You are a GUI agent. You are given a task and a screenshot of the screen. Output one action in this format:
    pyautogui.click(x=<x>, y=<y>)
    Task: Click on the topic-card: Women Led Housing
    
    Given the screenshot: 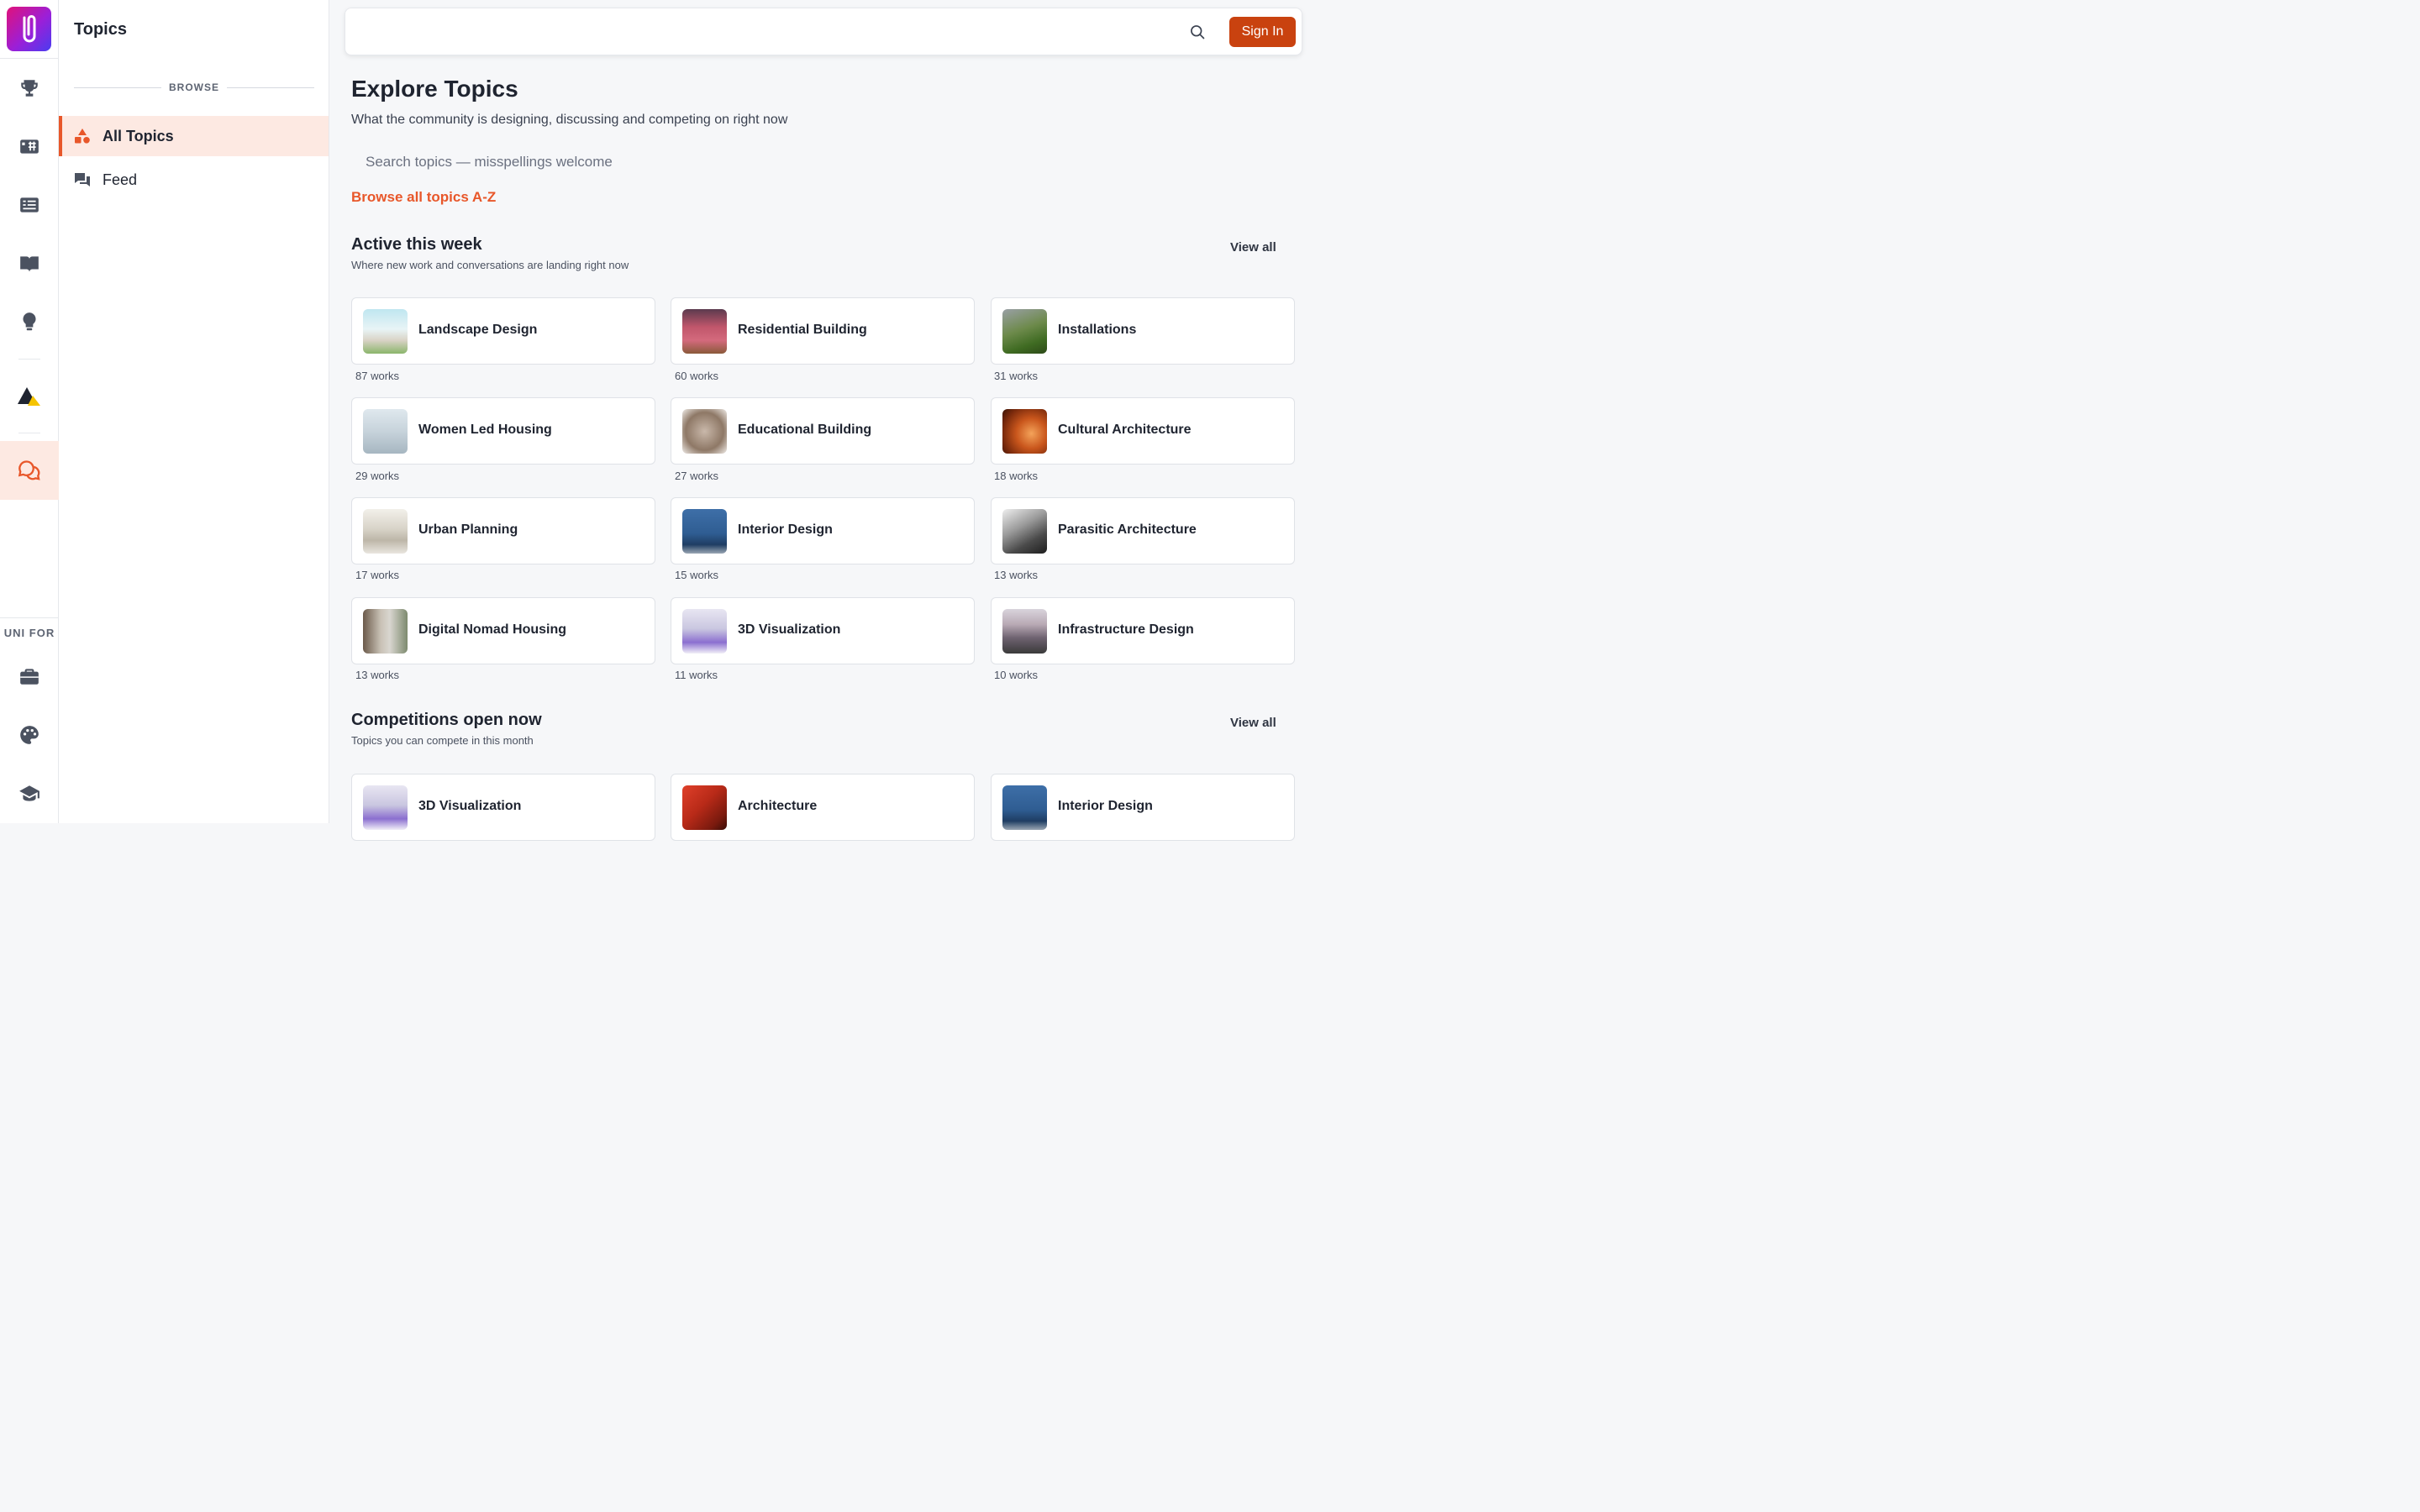 What is the action you would take?
    pyautogui.click(x=503, y=431)
    